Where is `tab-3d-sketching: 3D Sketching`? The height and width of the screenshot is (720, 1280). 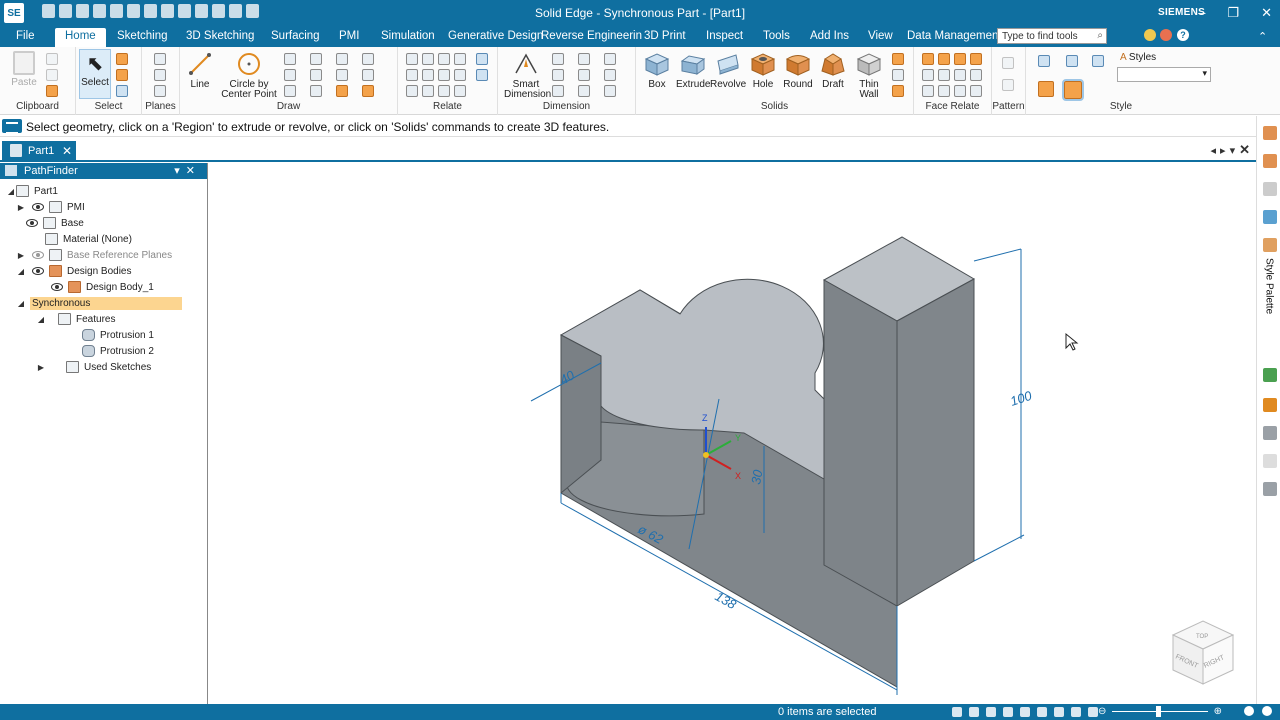 tab-3d-sketching: 3D Sketching is located at coordinates (220, 36).